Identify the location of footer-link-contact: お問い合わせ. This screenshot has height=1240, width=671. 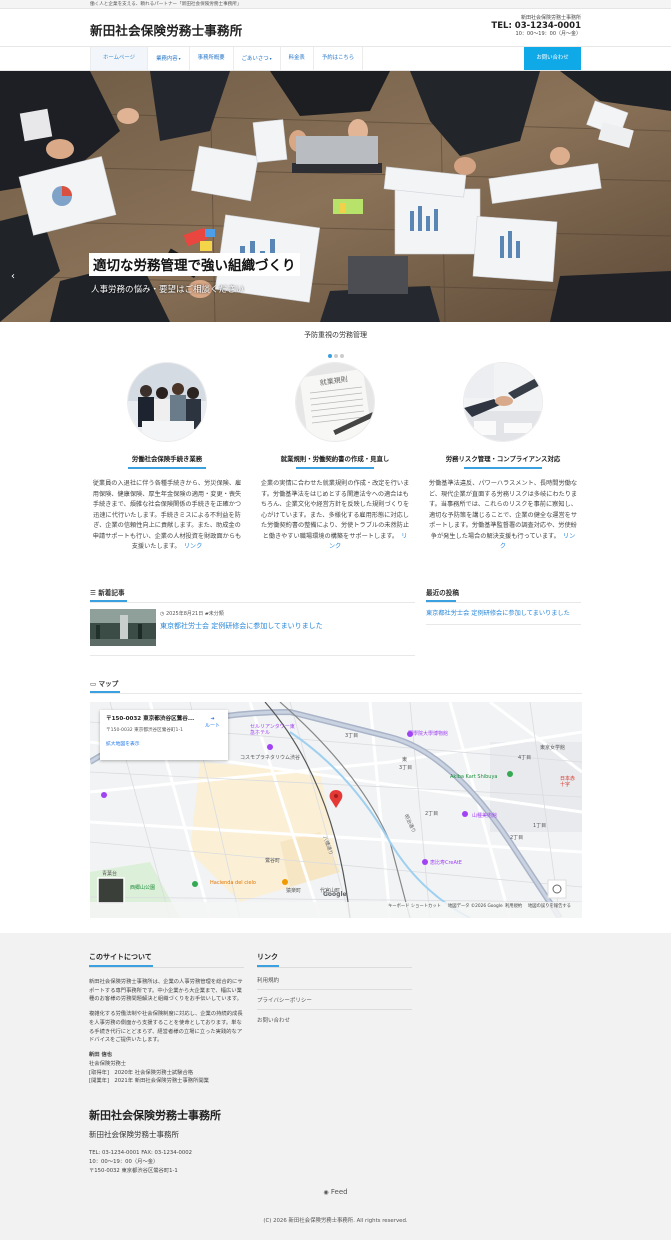
(334, 1020).